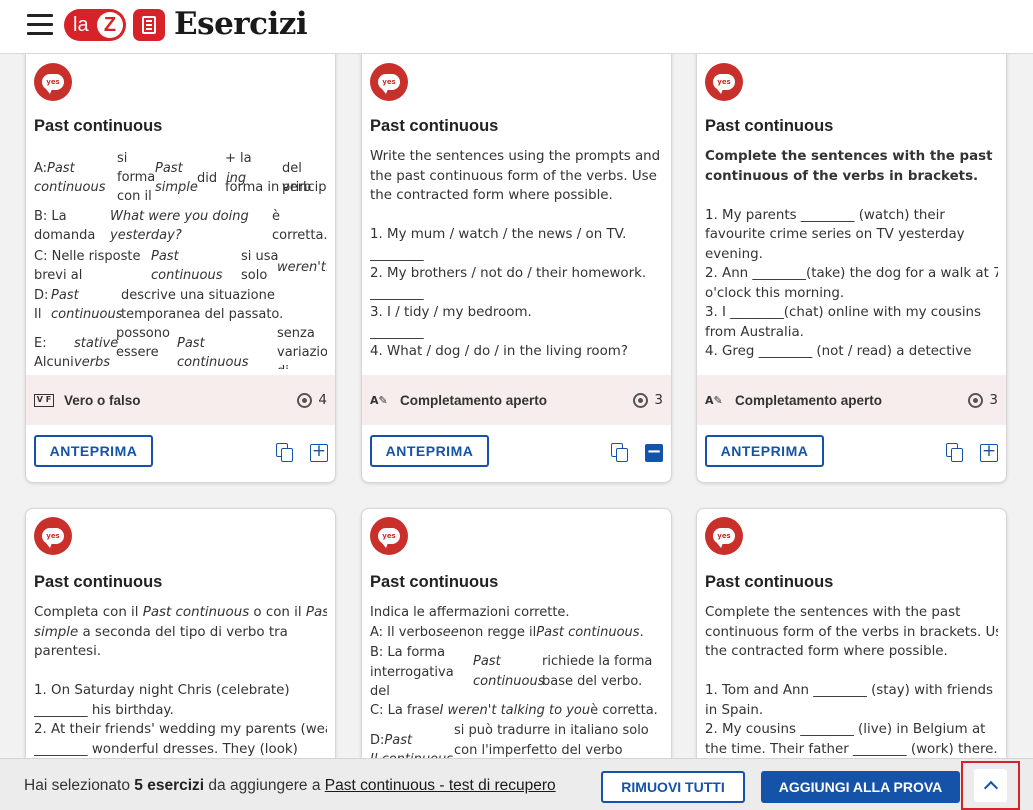  What do you see at coordinates (110, 25) in the screenshot?
I see `logo-z: Z` at bounding box center [110, 25].